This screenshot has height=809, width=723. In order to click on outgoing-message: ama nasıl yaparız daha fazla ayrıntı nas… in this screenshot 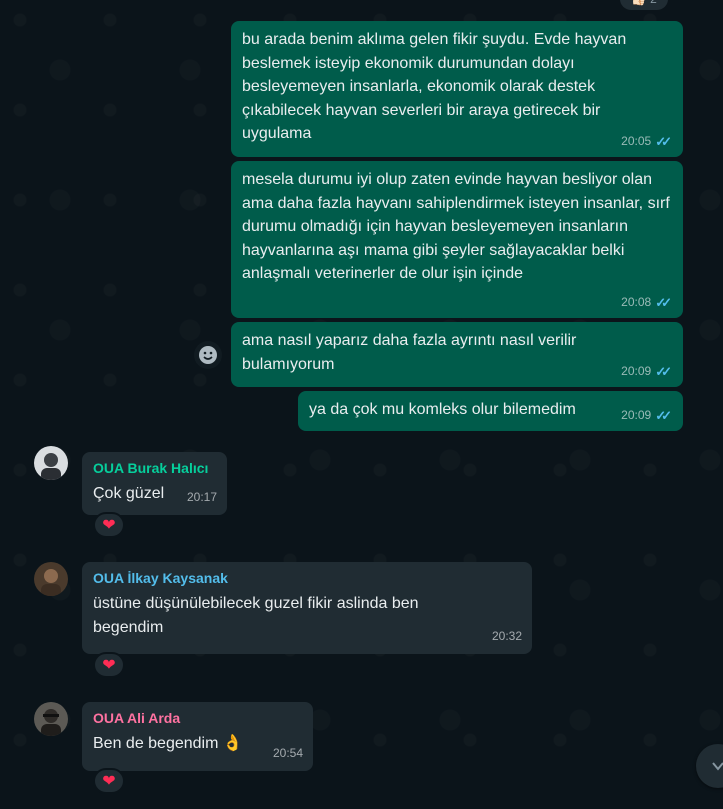, I will do `click(457, 354)`.